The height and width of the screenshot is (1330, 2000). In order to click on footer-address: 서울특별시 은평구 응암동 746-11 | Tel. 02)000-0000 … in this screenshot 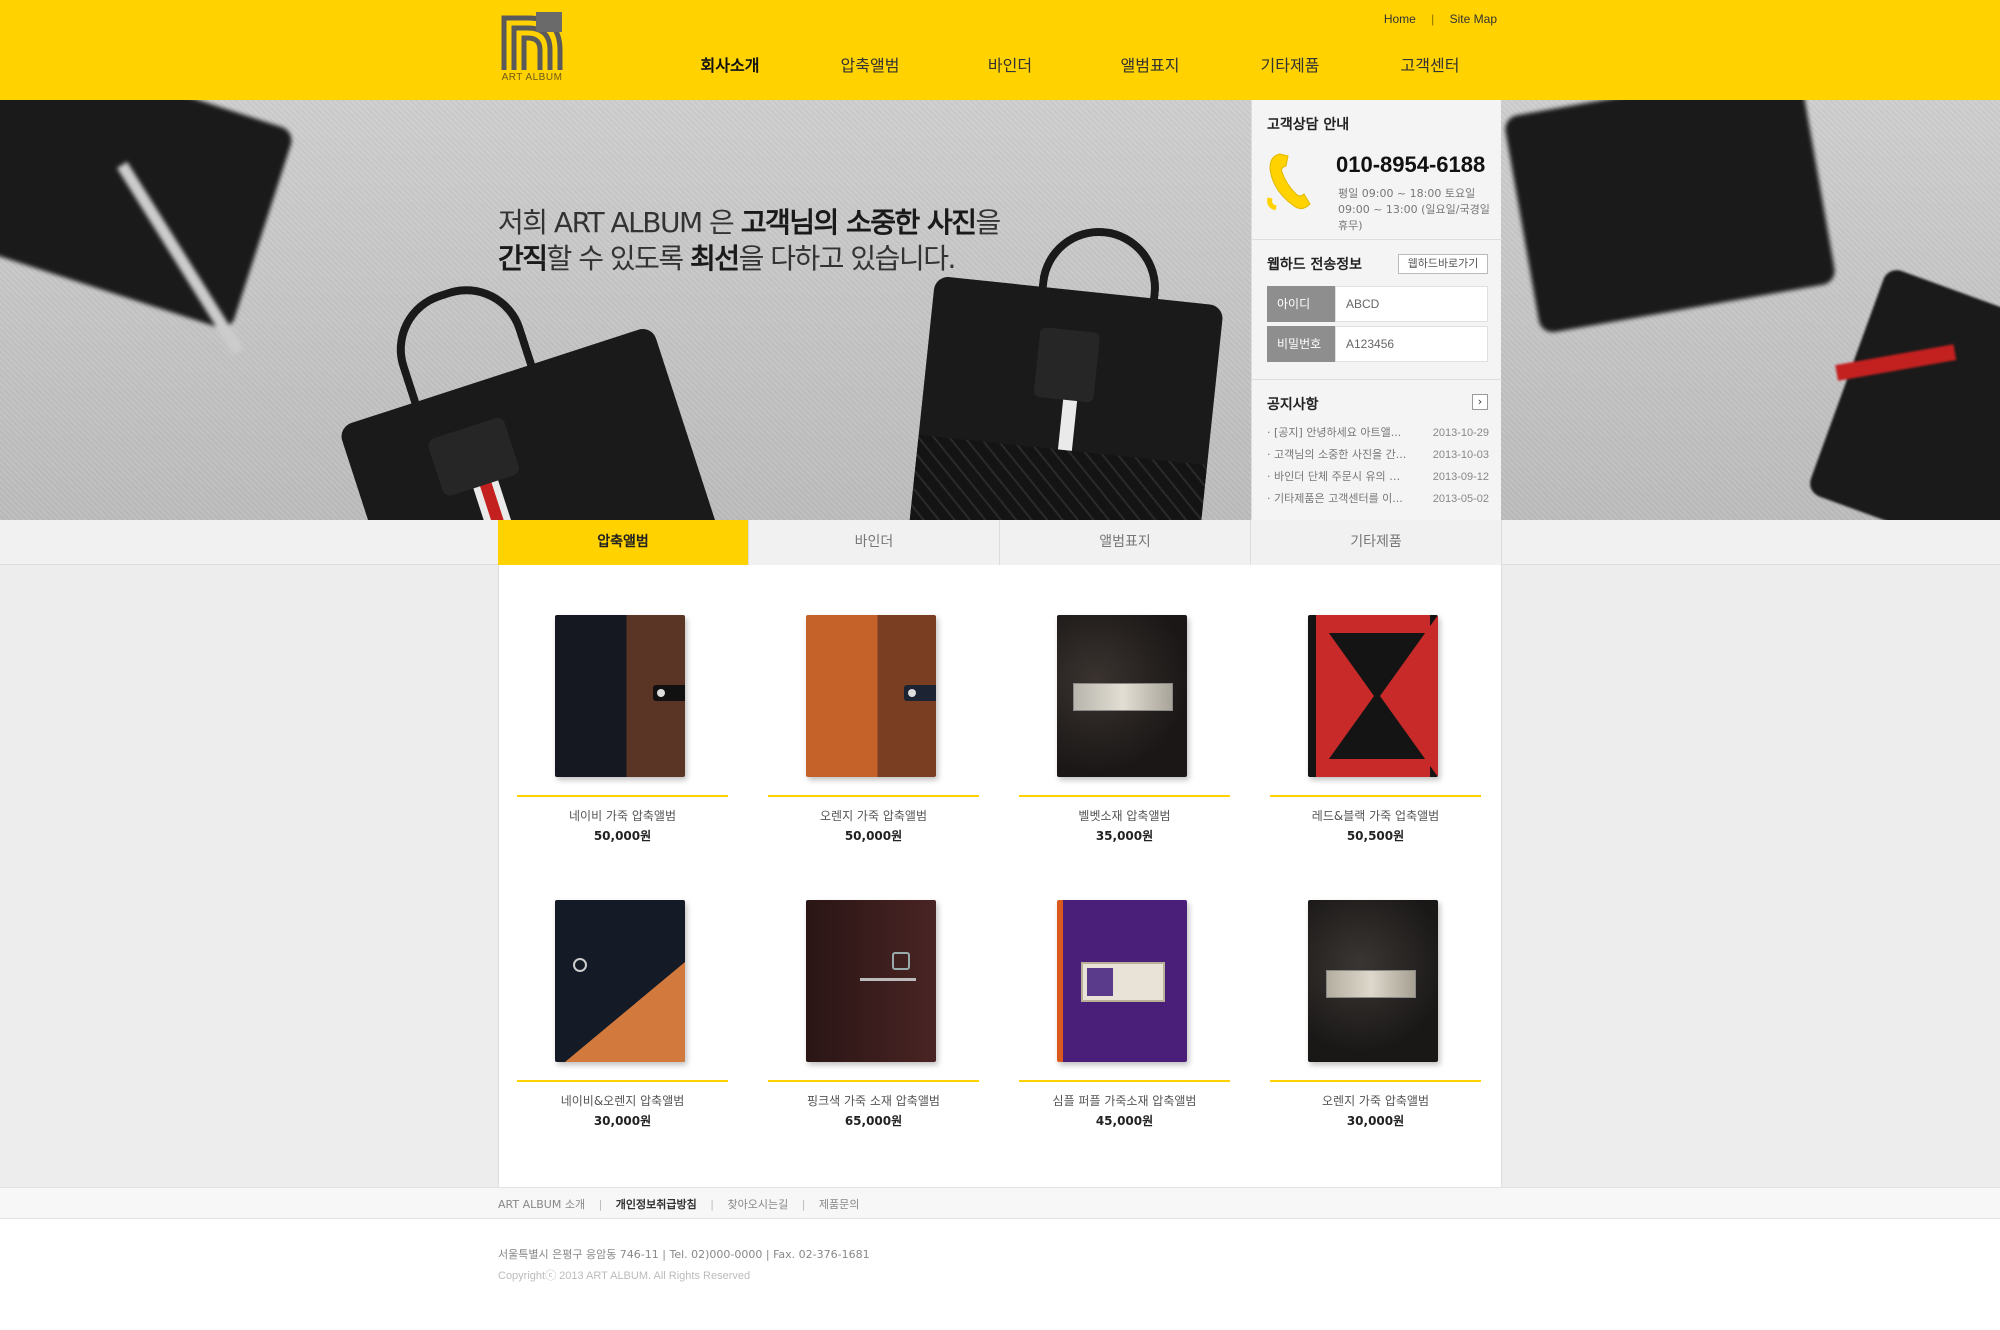, I will do `click(684, 1254)`.